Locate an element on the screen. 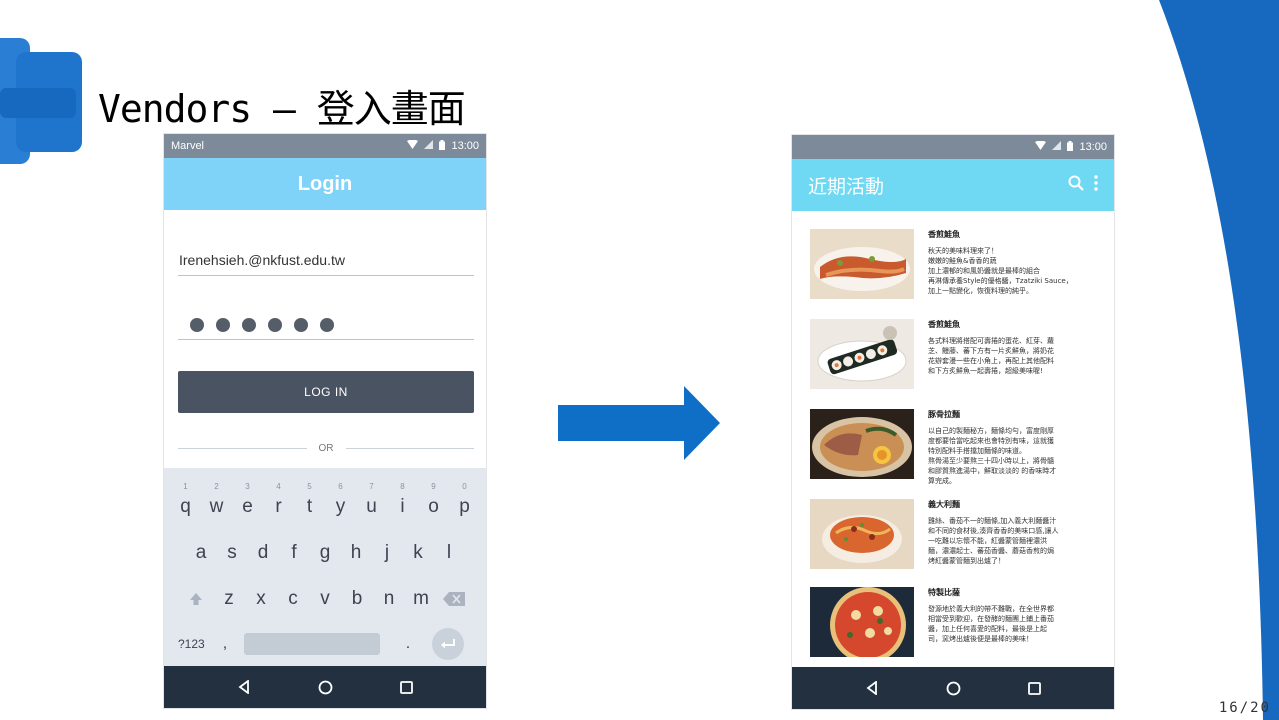 The height and width of the screenshot is (720, 1279). login-title: Login is located at coordinates (325, 183).